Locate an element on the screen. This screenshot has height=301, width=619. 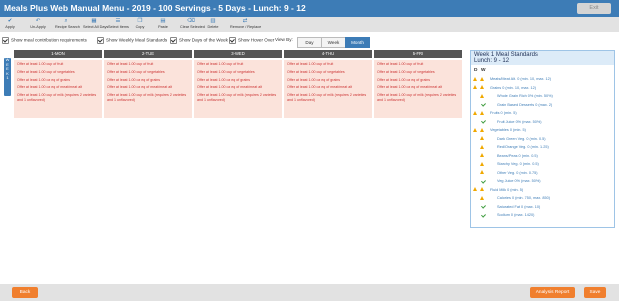
standard-item: Beans/Peas 0 (min. 0.5) is located at coordinates (517, 155).